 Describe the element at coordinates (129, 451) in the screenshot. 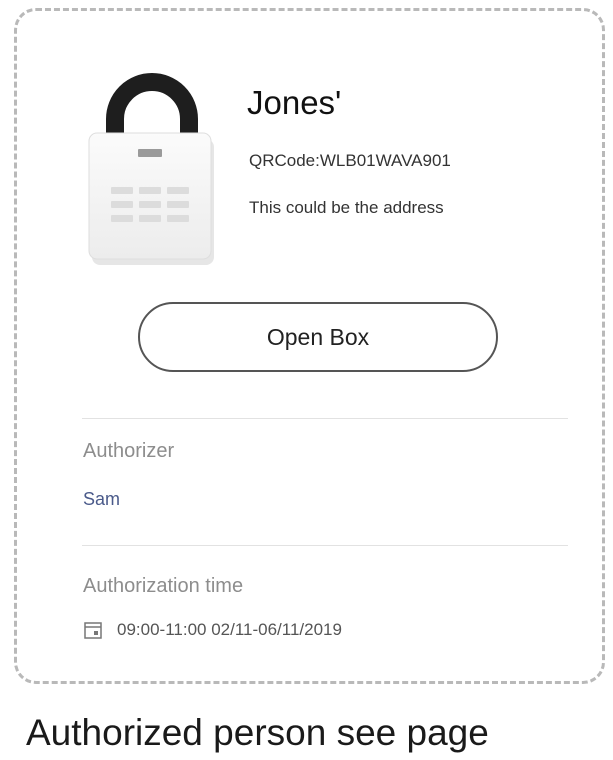

I see `authorizer-label: Authorizer` at that location.